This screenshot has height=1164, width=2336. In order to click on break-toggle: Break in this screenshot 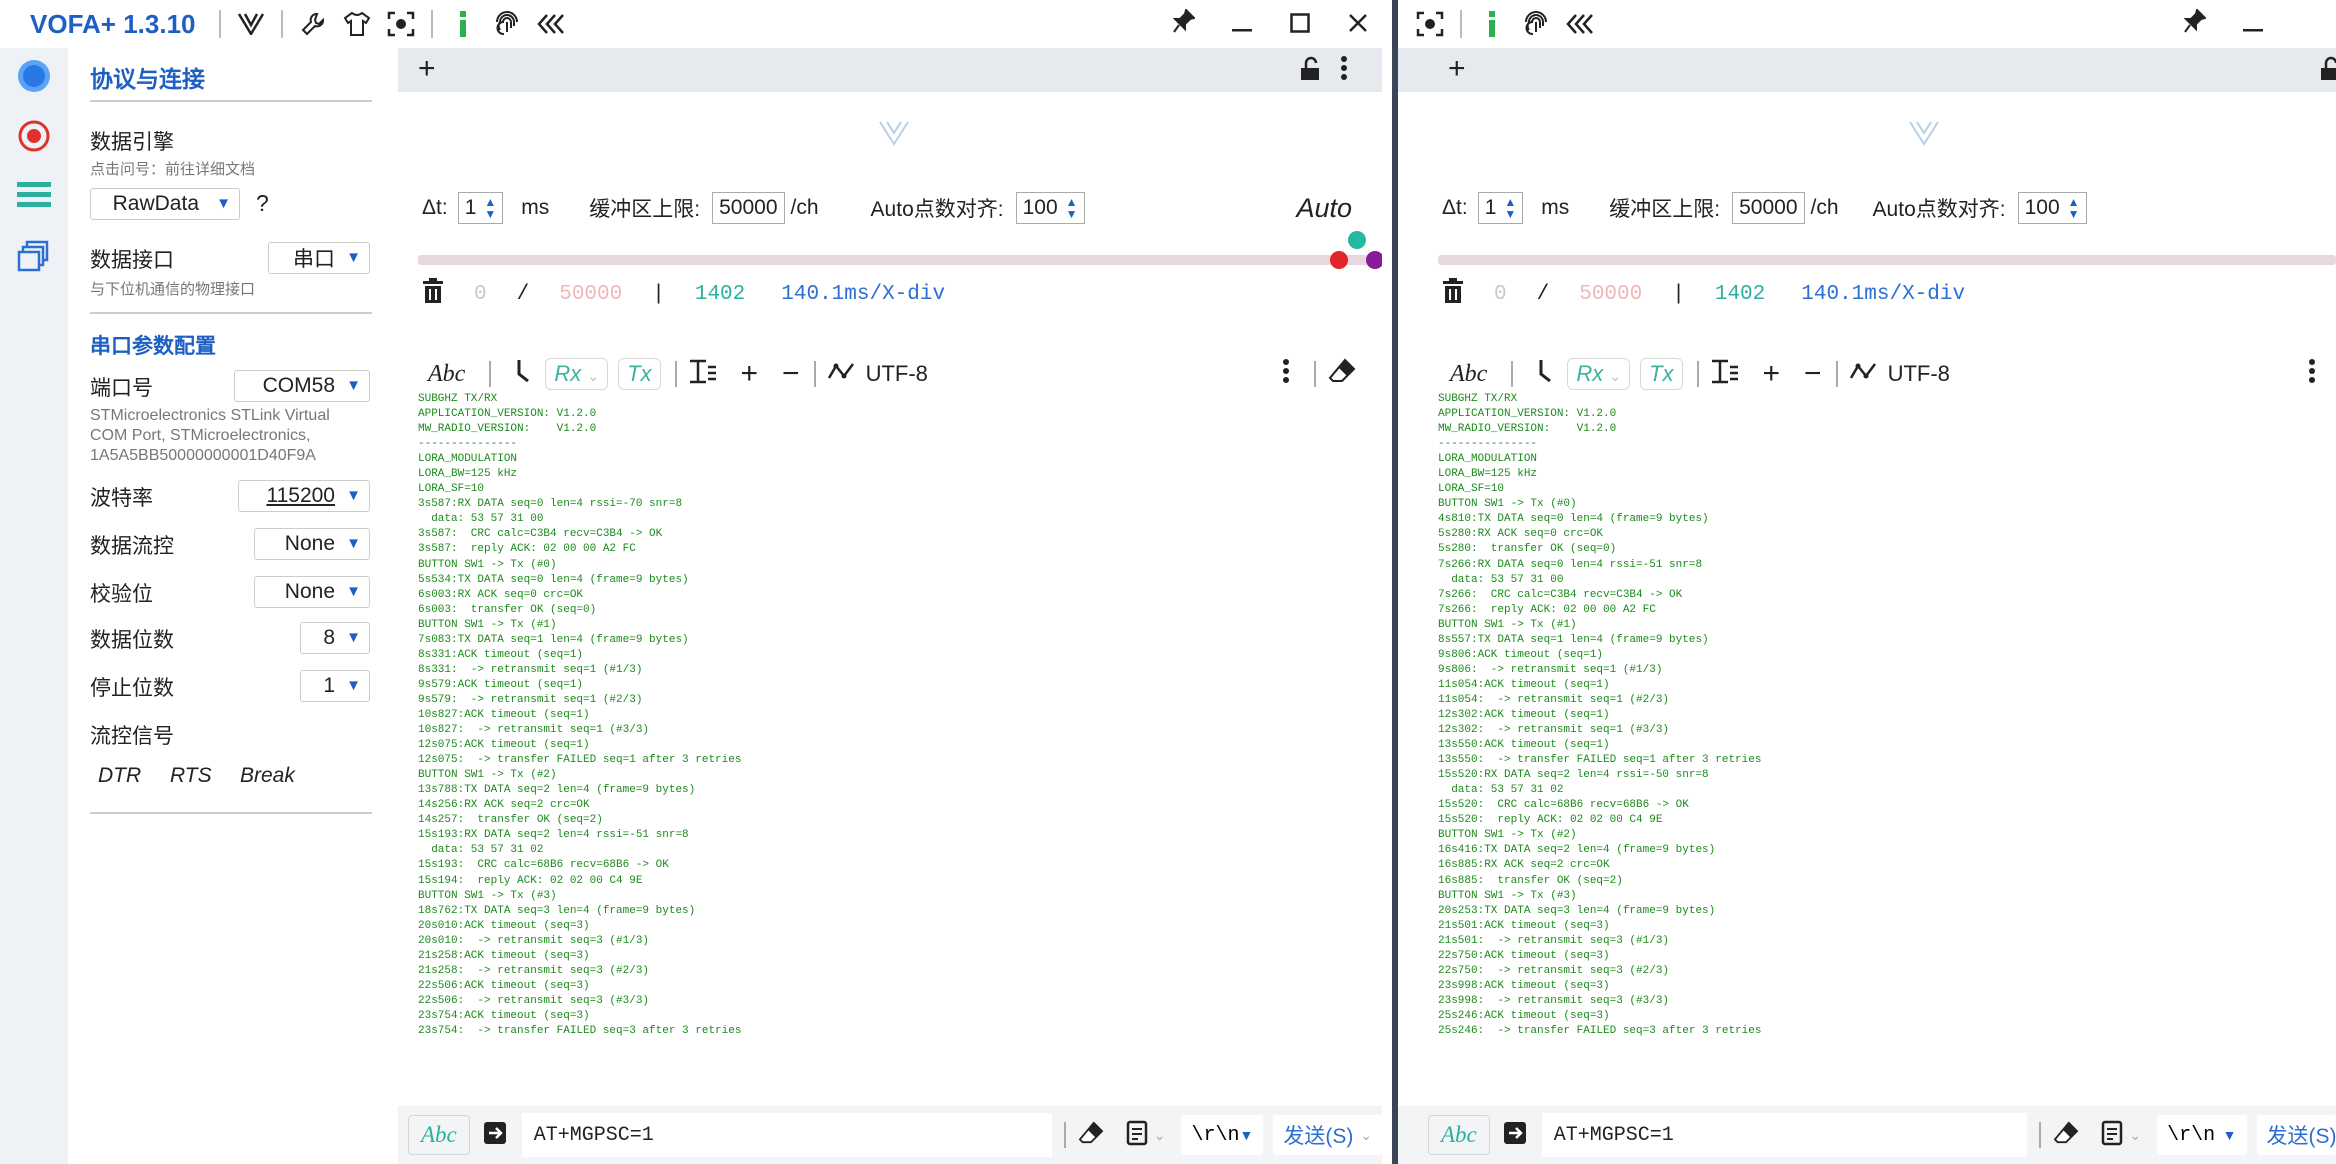, I will do `click(267, 776)`.